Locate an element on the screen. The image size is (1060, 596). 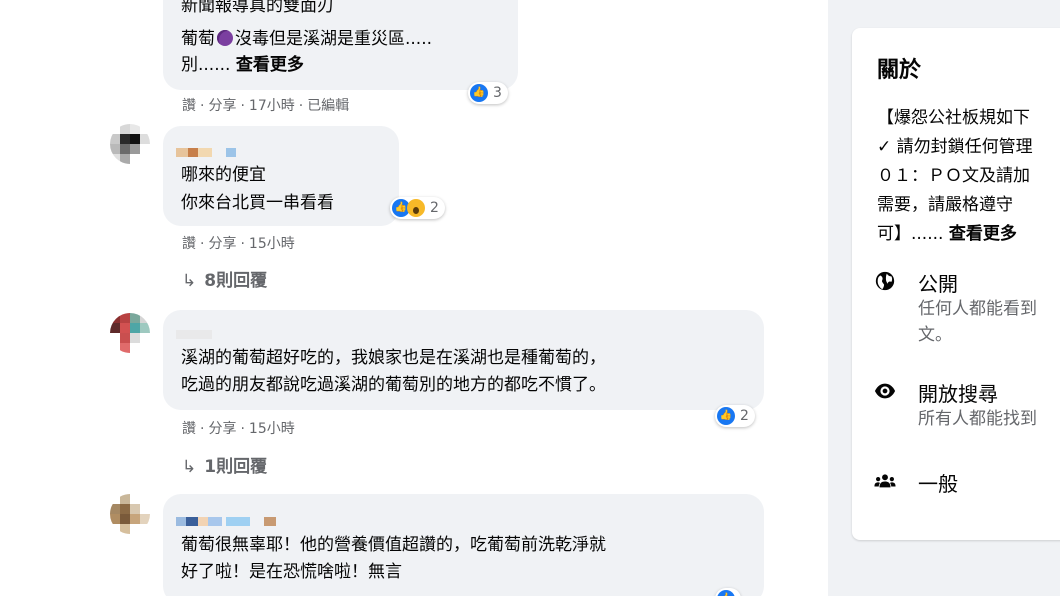
comment-actions: 讚 · 分享 · 17小時 · 已編輯 is located at coordinates (266, 106).